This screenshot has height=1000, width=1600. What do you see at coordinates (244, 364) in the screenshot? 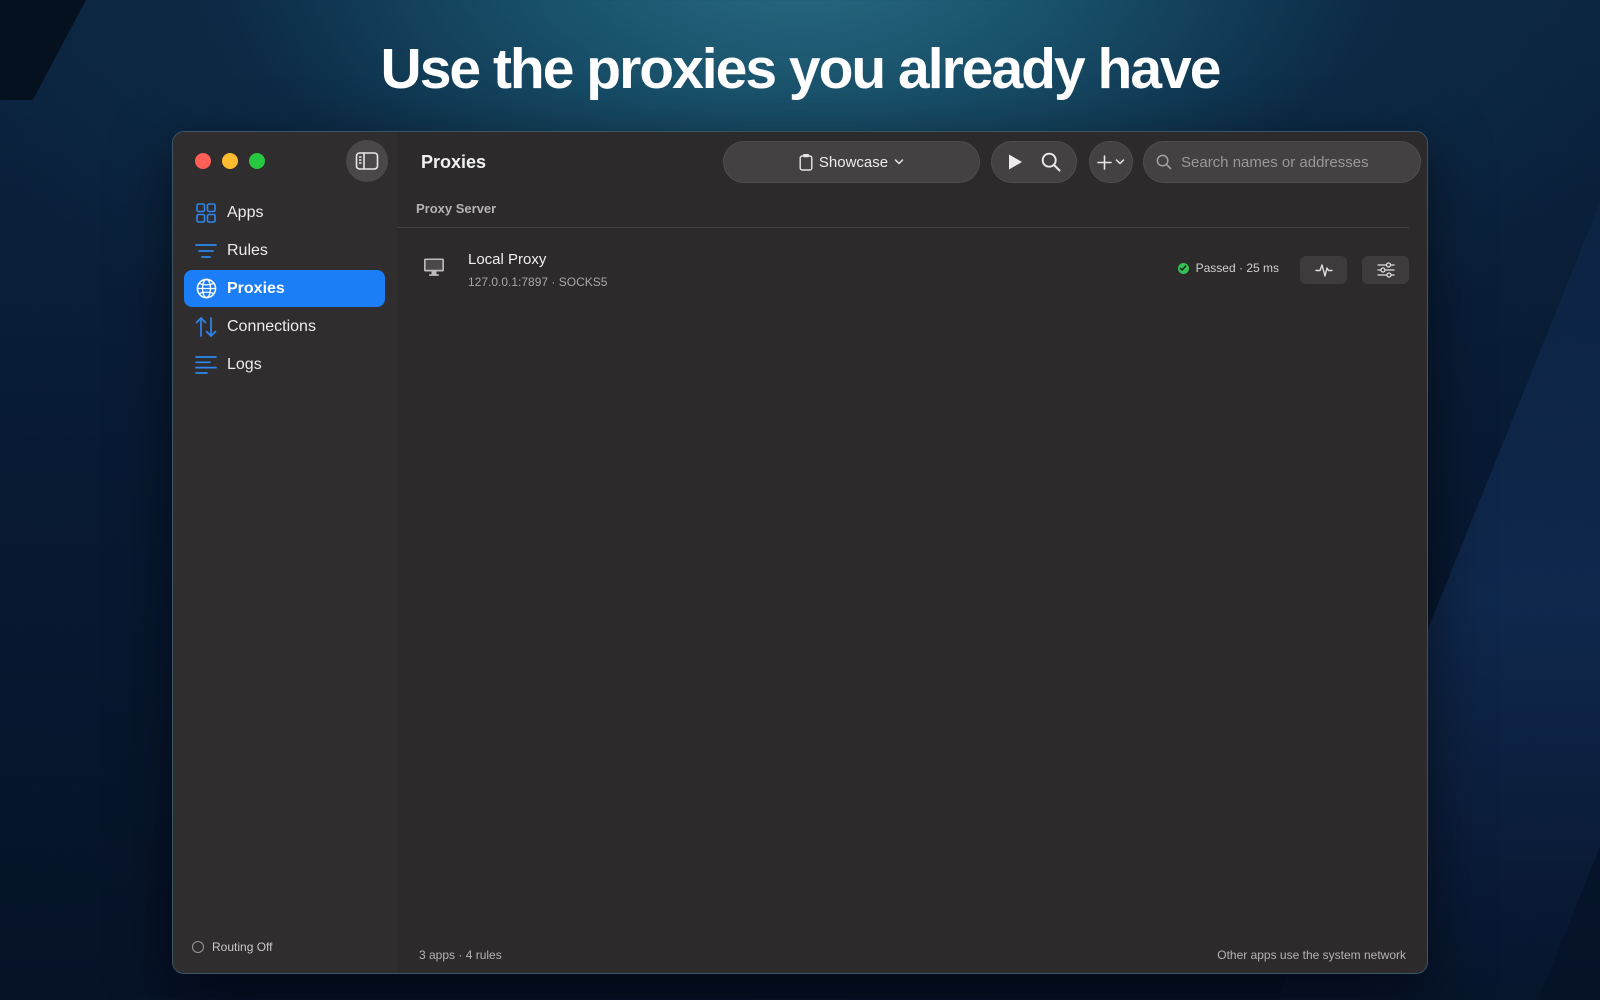
I see `sidebar-item-label: Logs` at bounding box center [244, 364].